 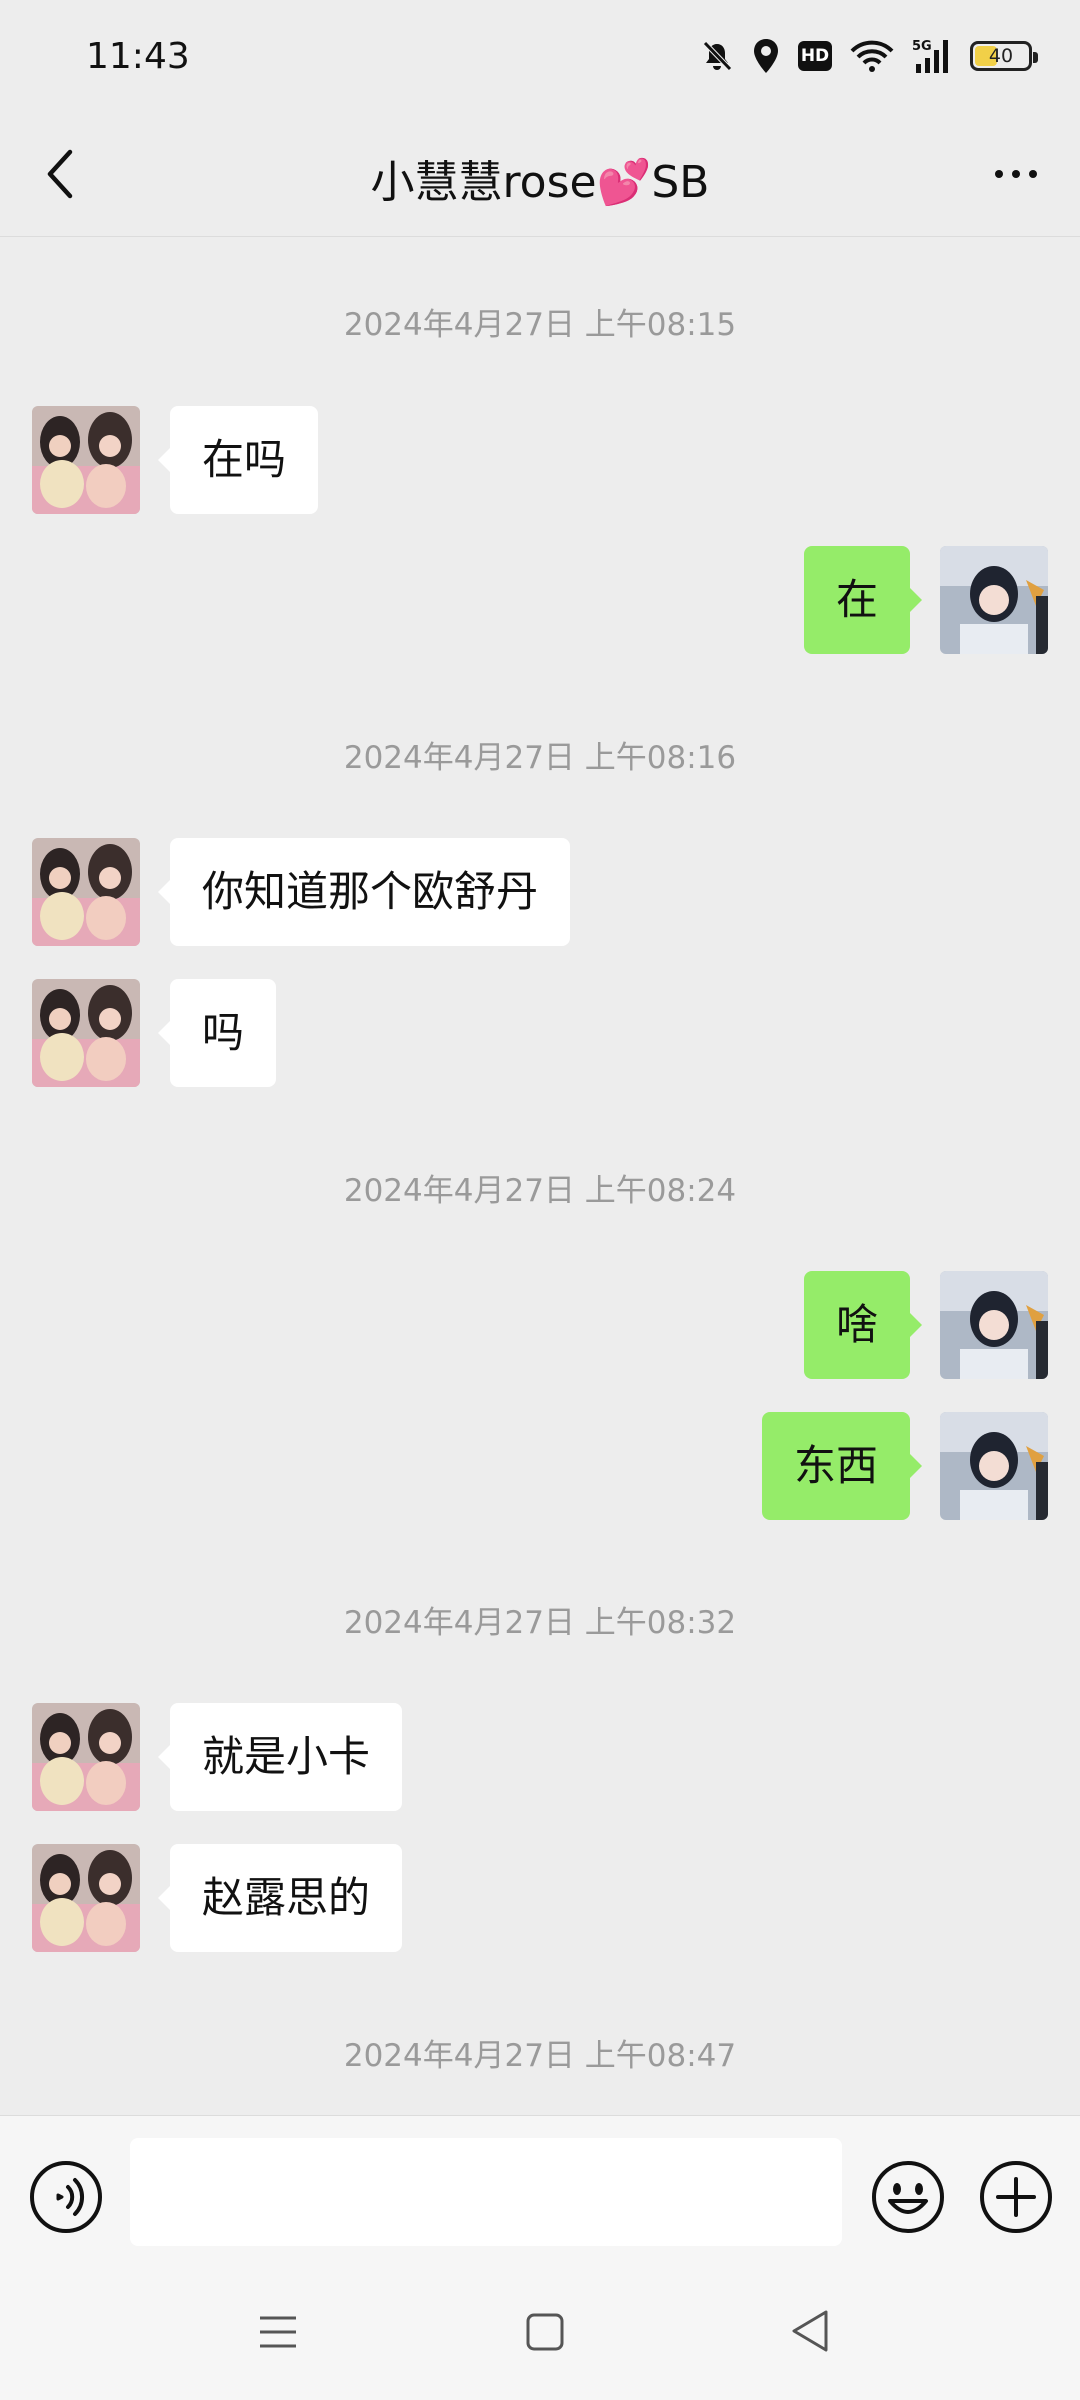 What do you see at coordinates (217, 1033) in the screenshot?
I see `incoming-message: 吗` at bounding box center [217, 1033].